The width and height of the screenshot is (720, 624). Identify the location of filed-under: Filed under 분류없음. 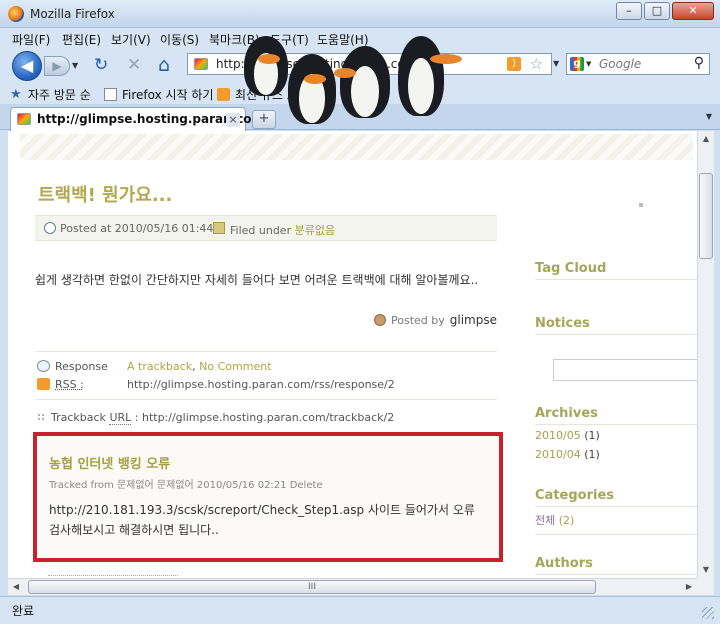
(283, 230).